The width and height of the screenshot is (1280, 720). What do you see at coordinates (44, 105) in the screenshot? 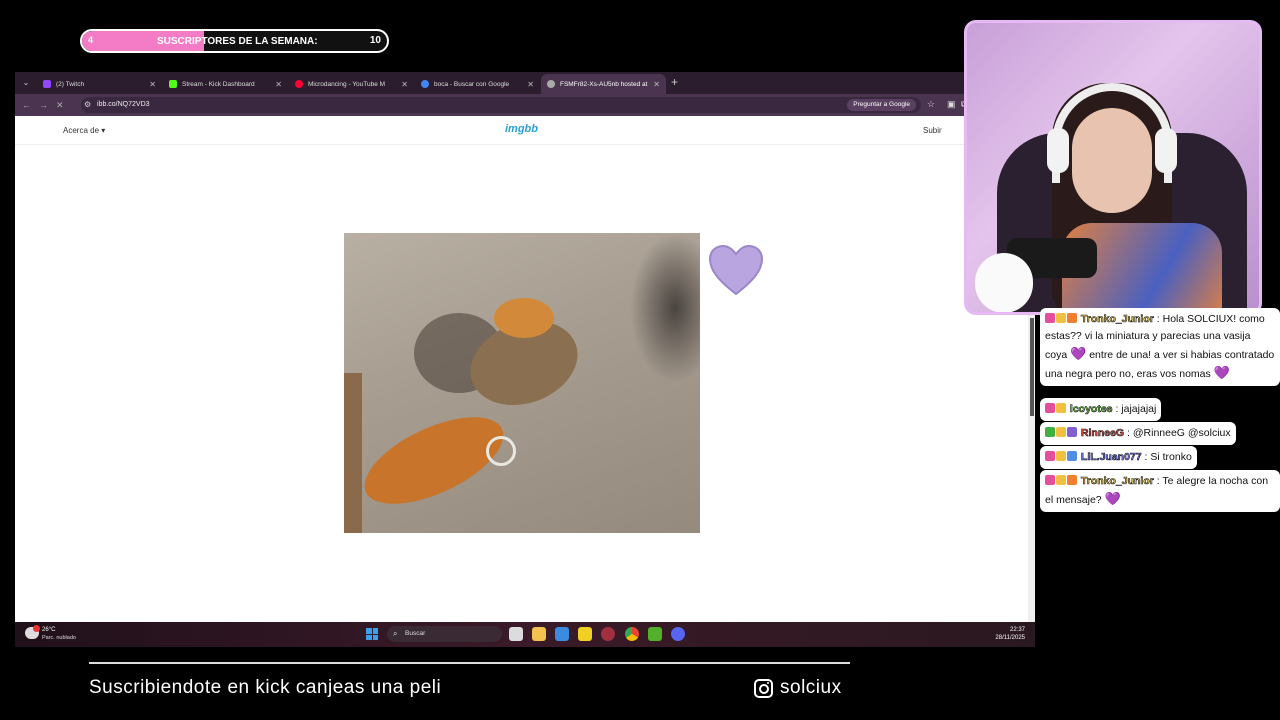
I see `forward-icon: →` at bounding box center [44, 105].